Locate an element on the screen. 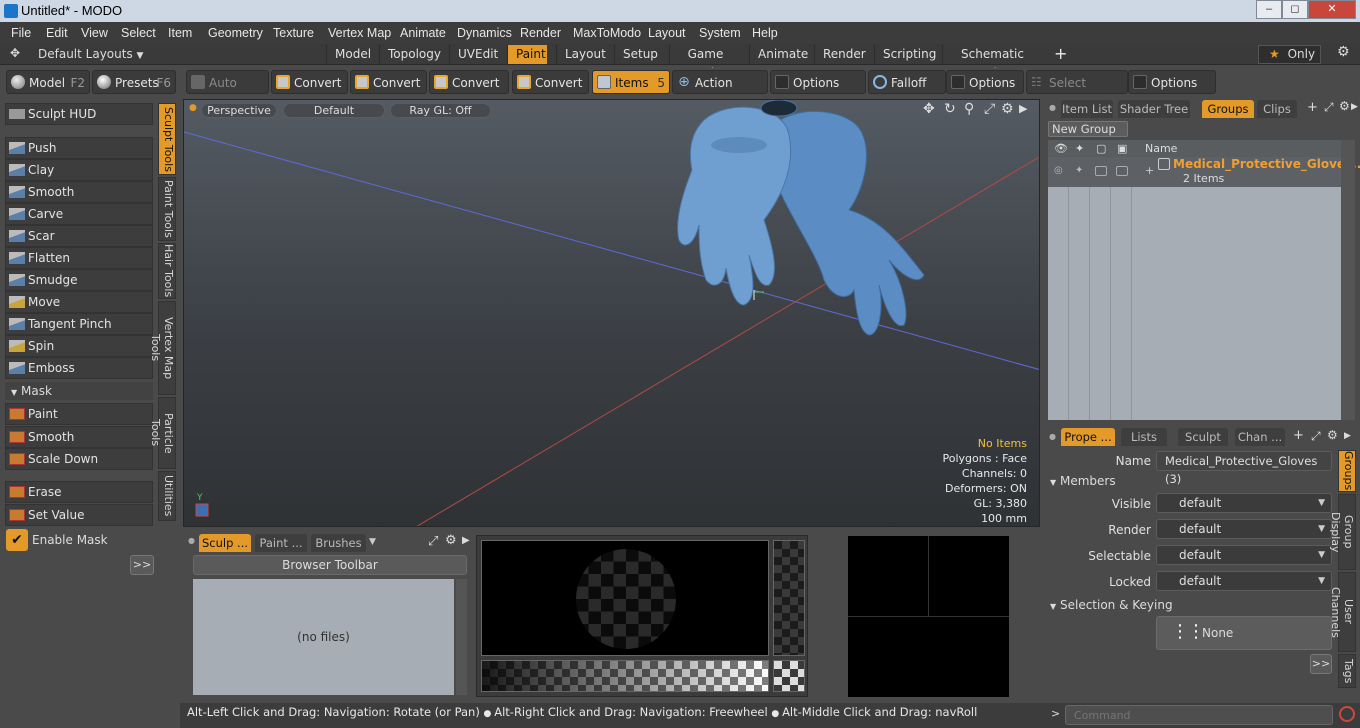 The width and height of the screenshot is (1360, 728). tabs-dropdown-icon: ▼ is located at coordinates (372, 542).